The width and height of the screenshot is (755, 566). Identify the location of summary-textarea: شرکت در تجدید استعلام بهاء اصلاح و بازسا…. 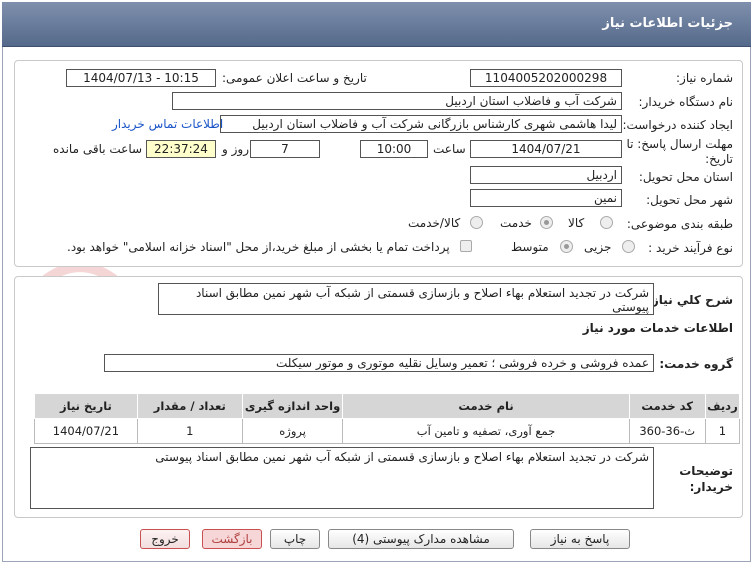
(406, 299).